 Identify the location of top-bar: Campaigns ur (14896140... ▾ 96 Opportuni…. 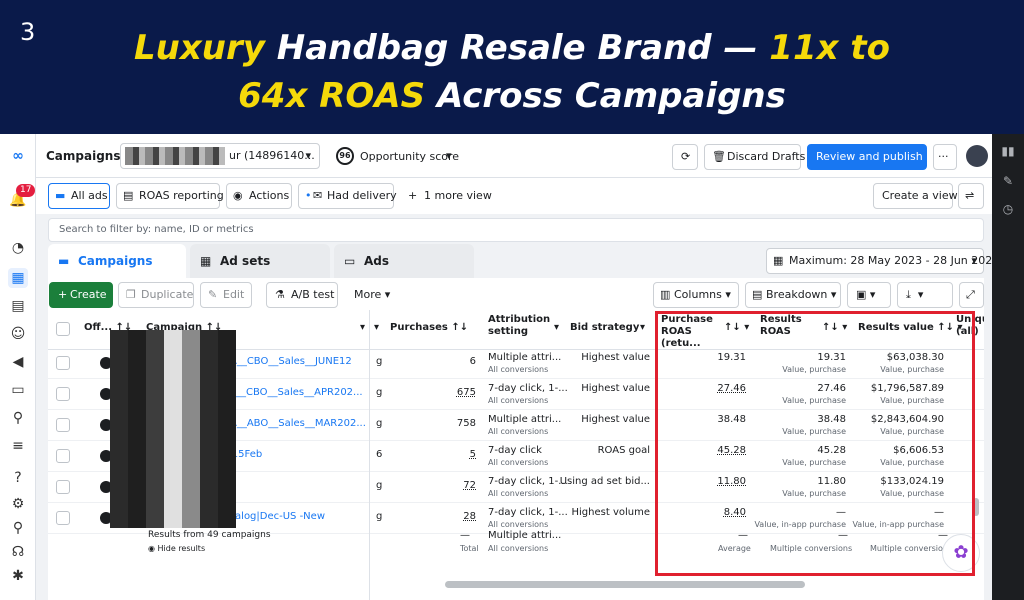
(514, 156).